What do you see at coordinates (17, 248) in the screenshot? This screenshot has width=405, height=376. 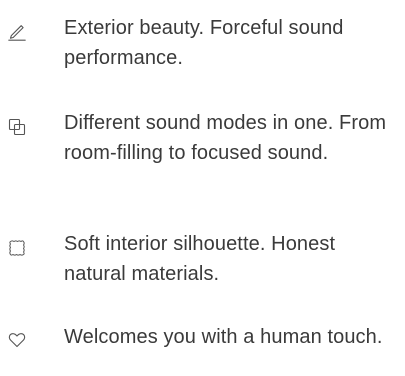 I see `fabric-square-icon` at bounding box center [17, 248].